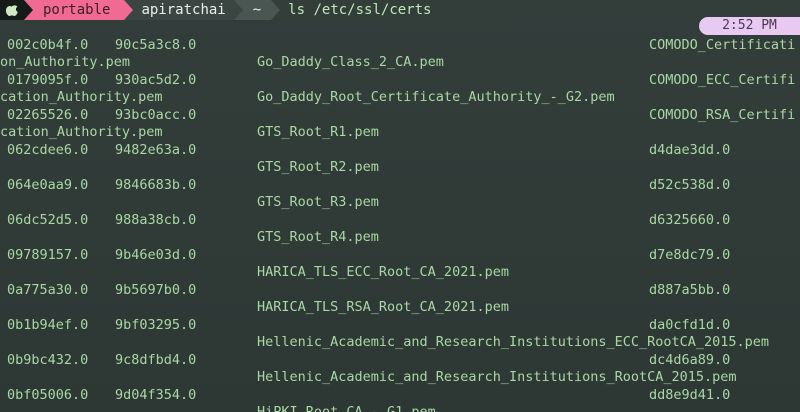  What do you see at coordinates (722, 45) in the screenshot?
I see `listing-col4-entry: COMODO_Certificati` at bounding box center [722, 45].